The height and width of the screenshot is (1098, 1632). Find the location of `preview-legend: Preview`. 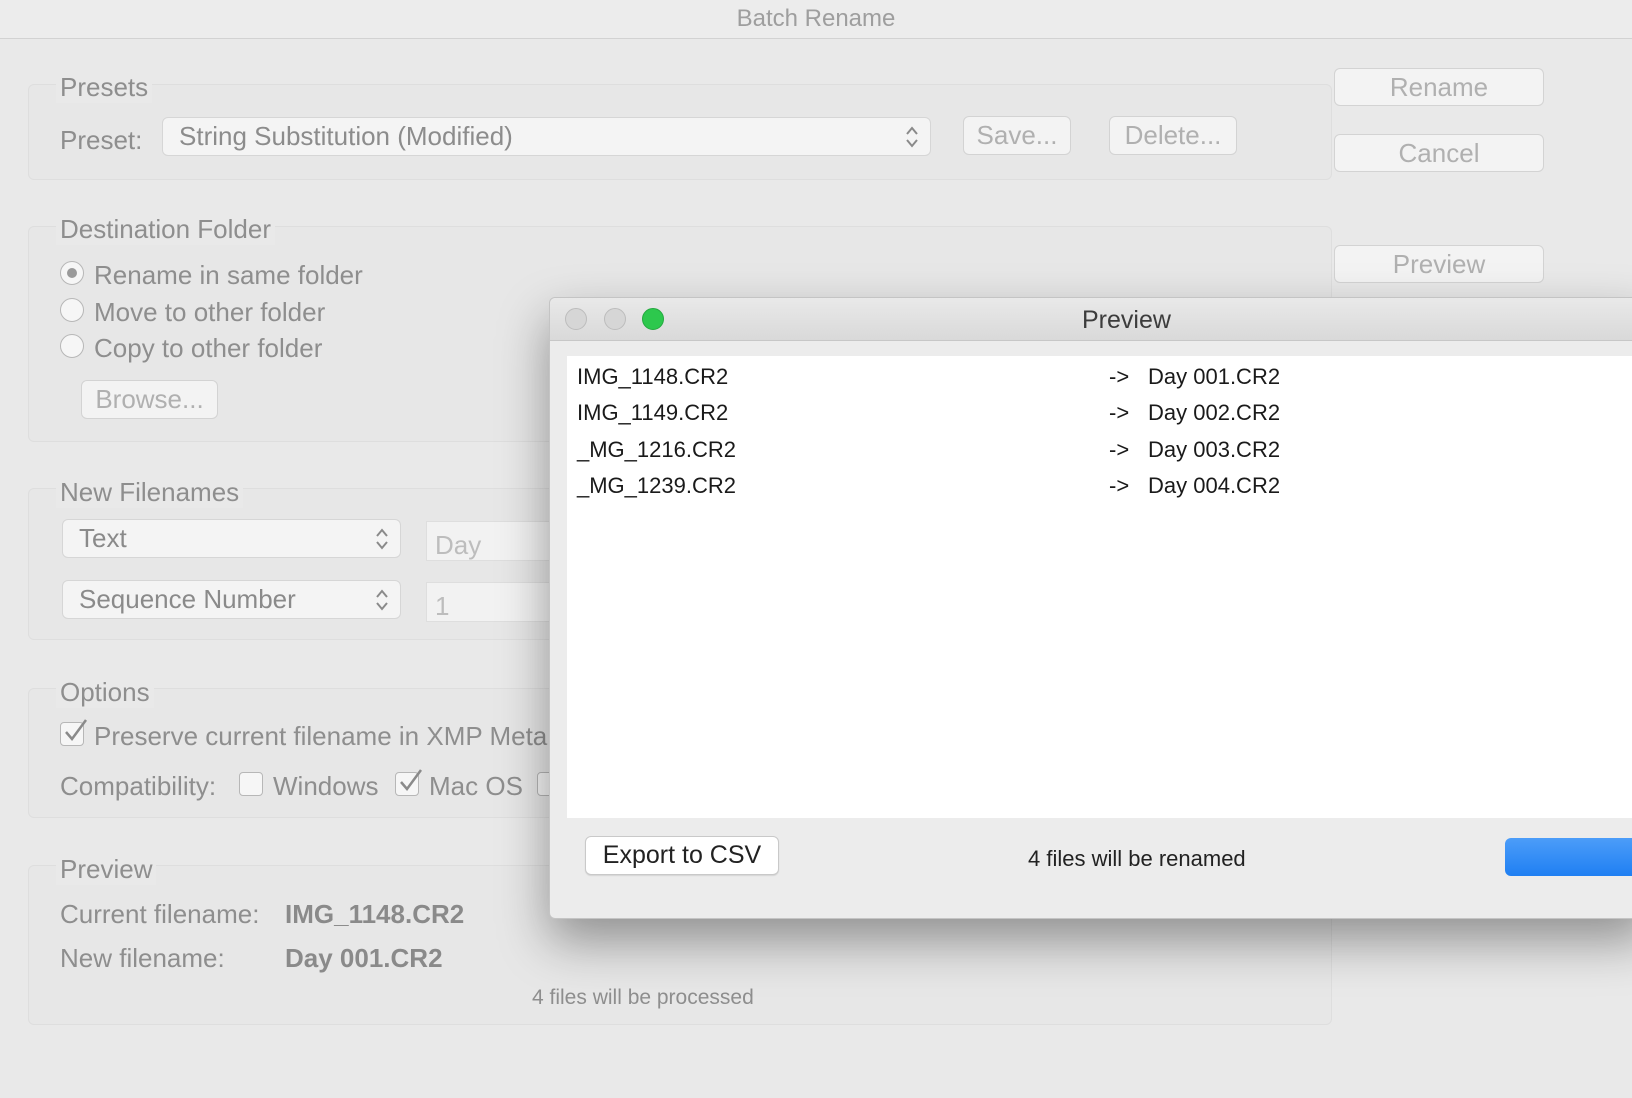

preview-legend: Preview is located at coordinates (106, 869).